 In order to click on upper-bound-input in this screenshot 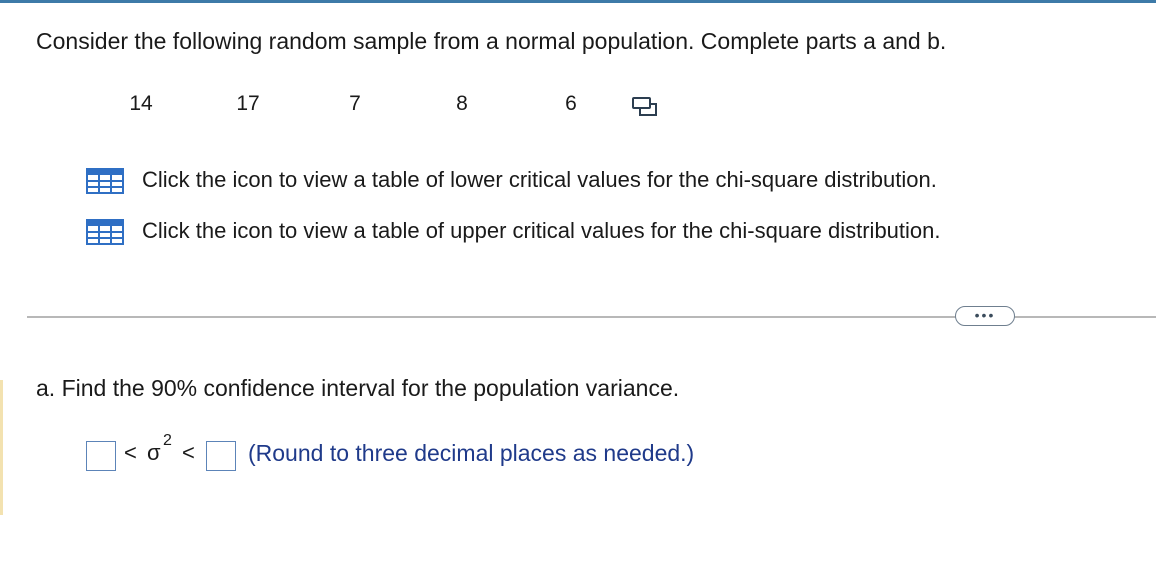, I will do `click(221, 456)`.